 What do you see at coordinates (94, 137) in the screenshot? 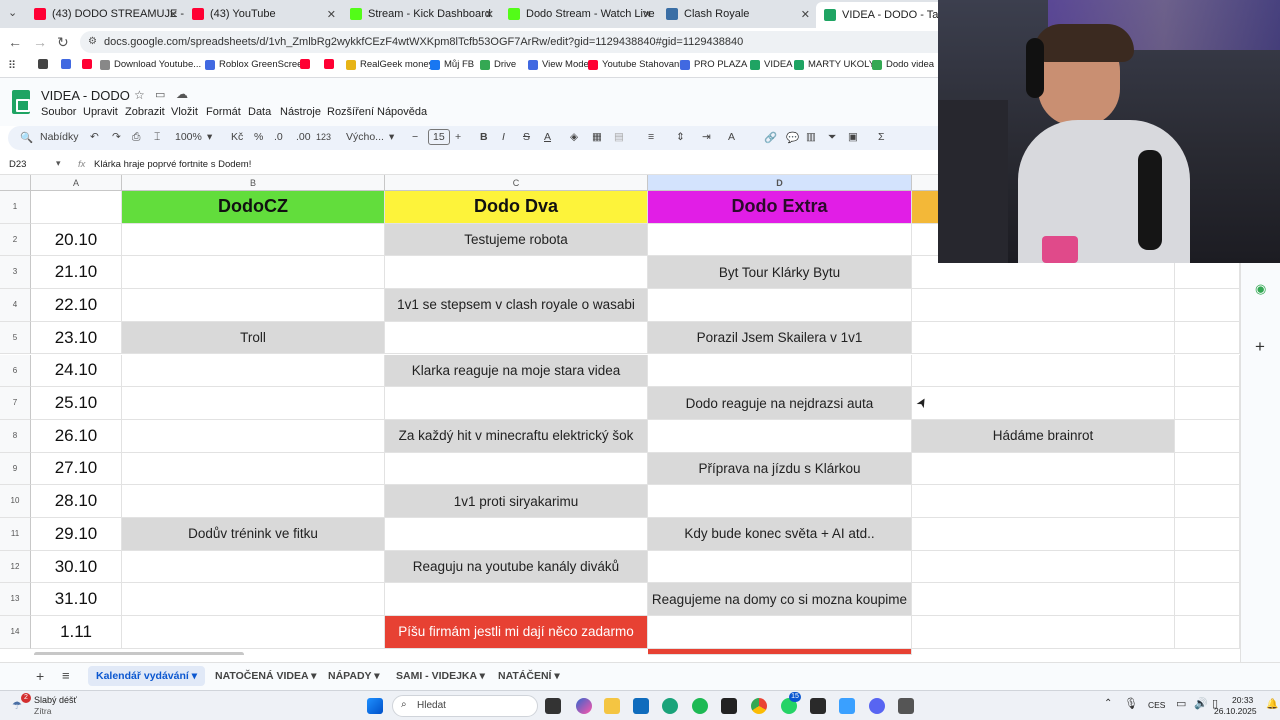
I see `undo-icon: ↶` at bounding box center [94, 137].